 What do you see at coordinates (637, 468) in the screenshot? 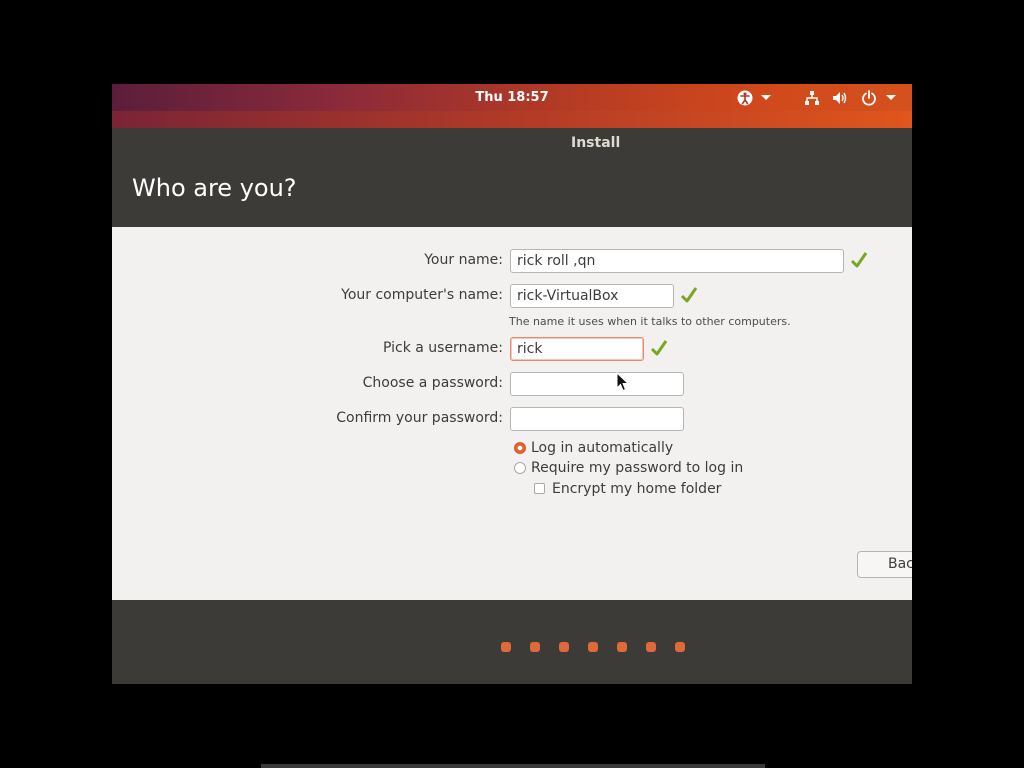
I see `require-password-label: Require my password to log in` at bounding box center [637, 468].